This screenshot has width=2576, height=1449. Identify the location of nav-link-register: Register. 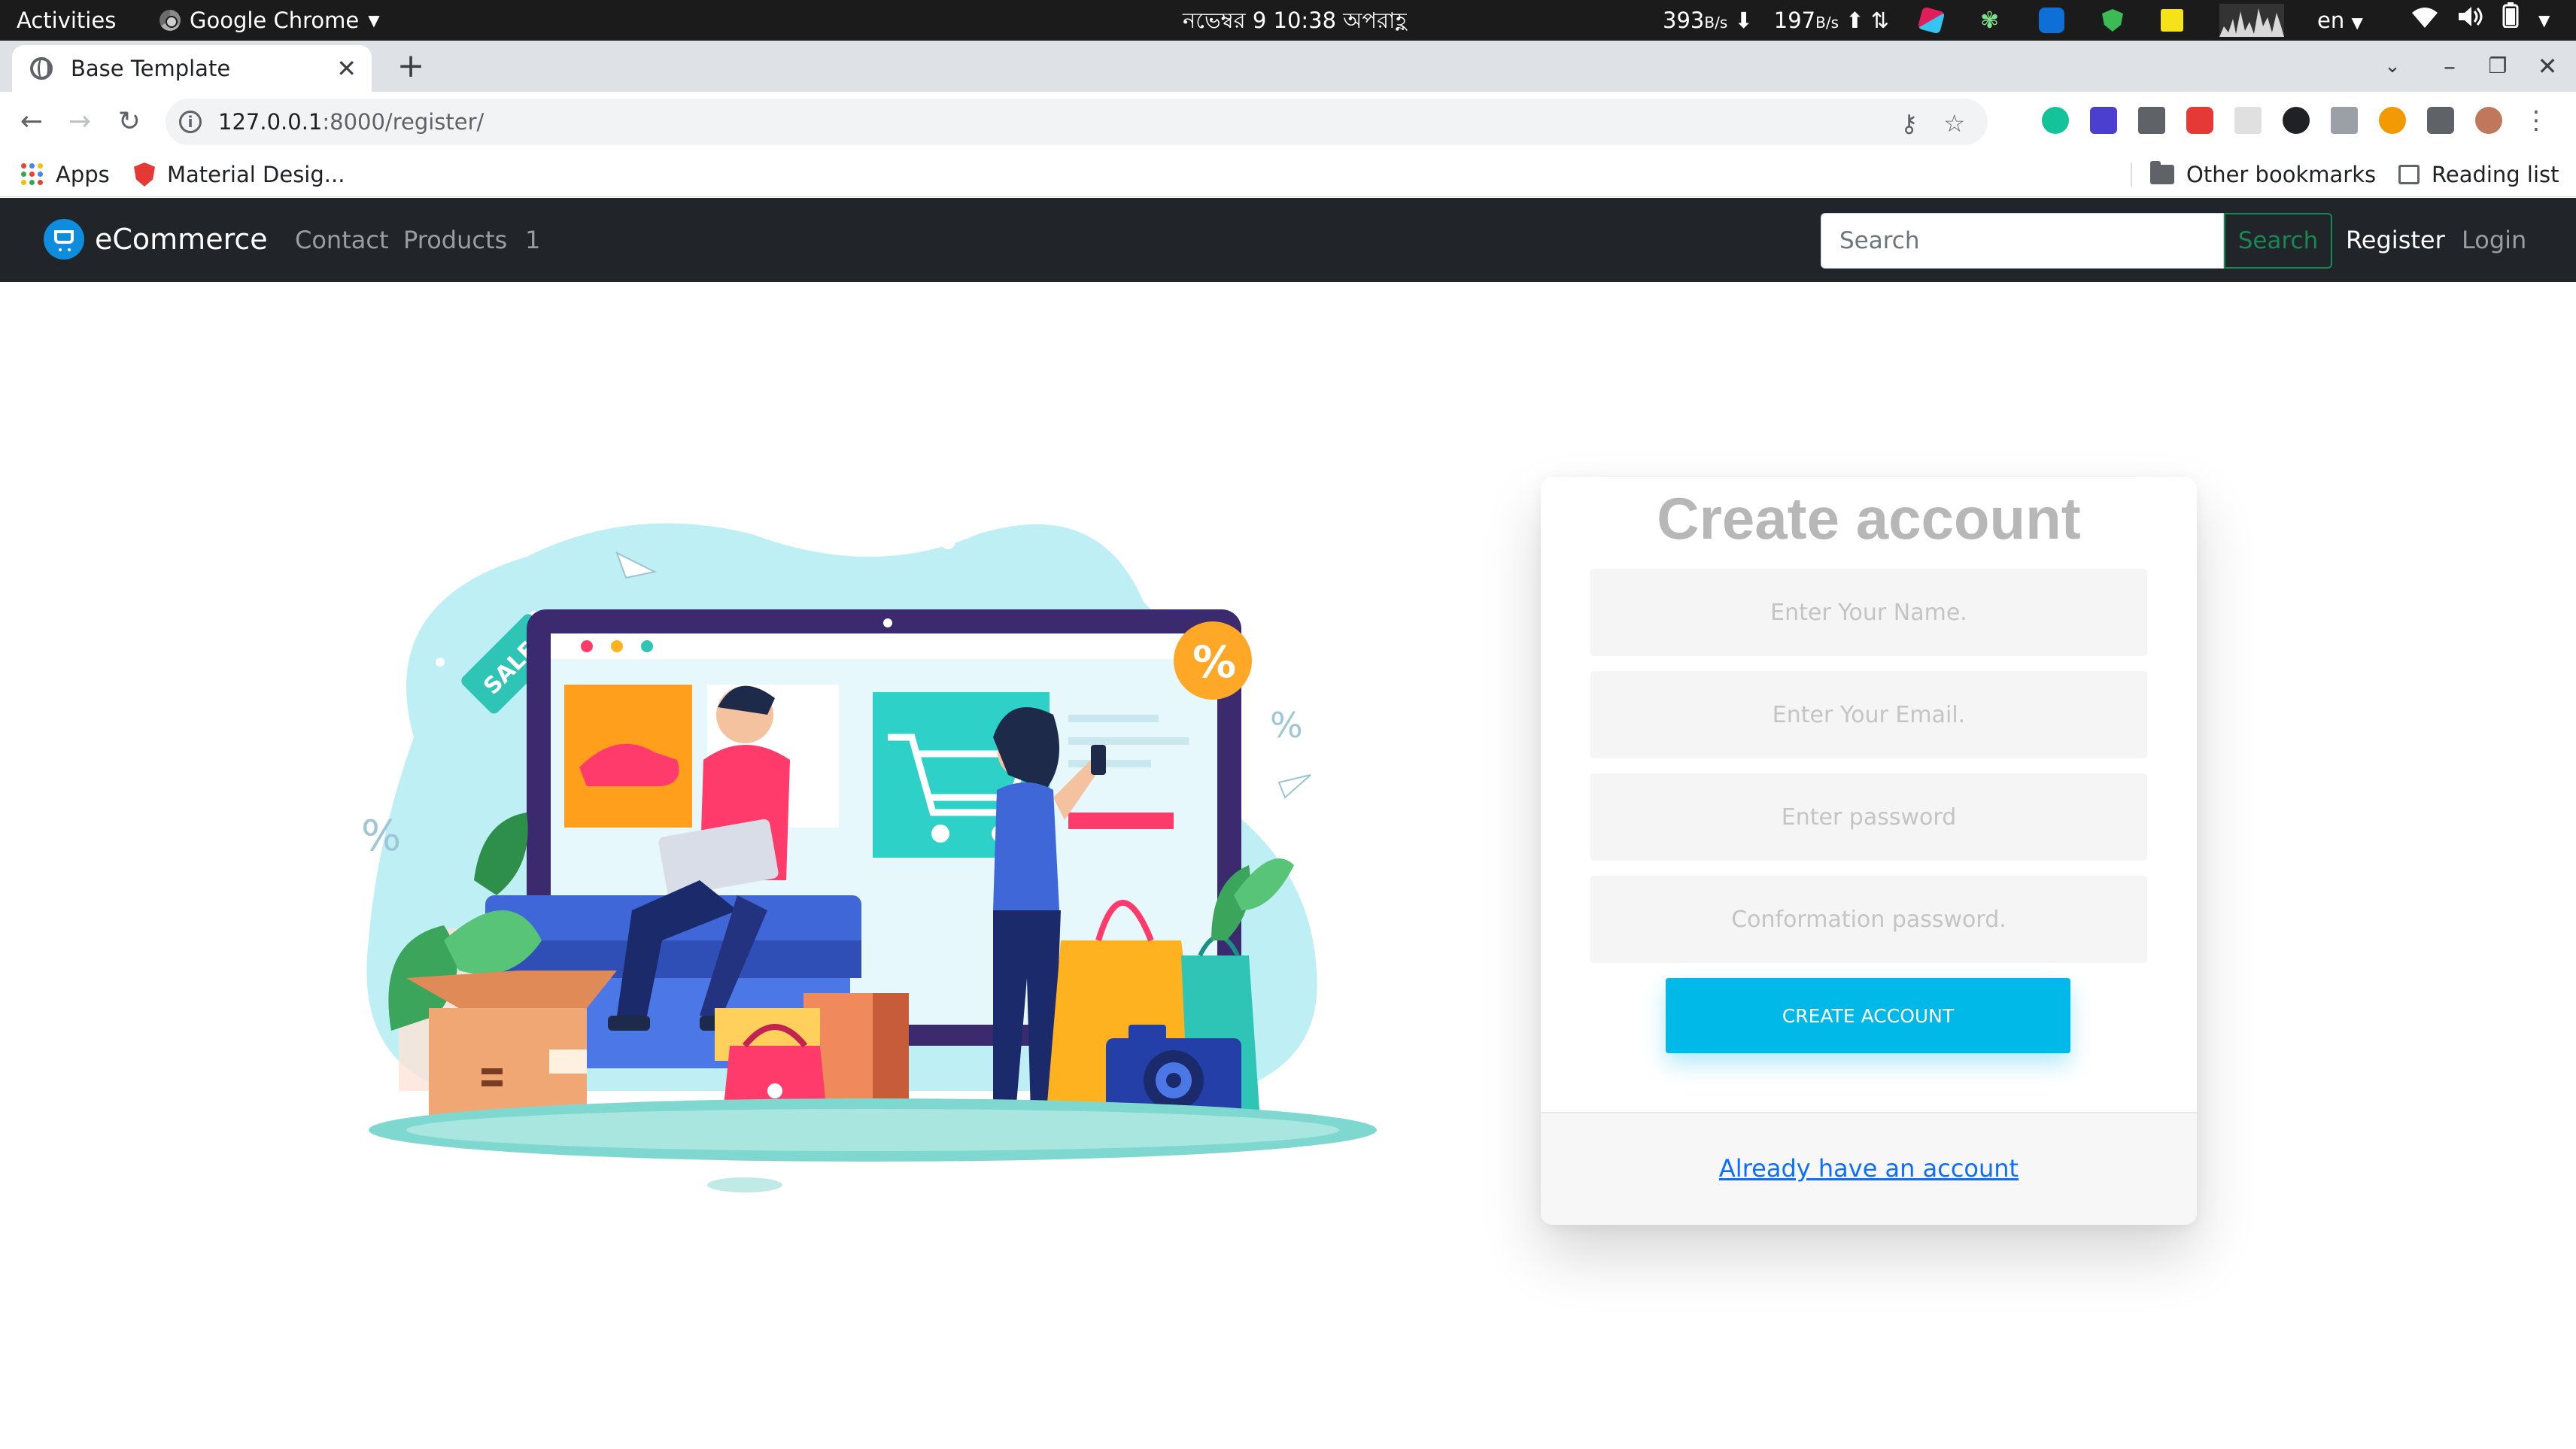
(2395, 240).